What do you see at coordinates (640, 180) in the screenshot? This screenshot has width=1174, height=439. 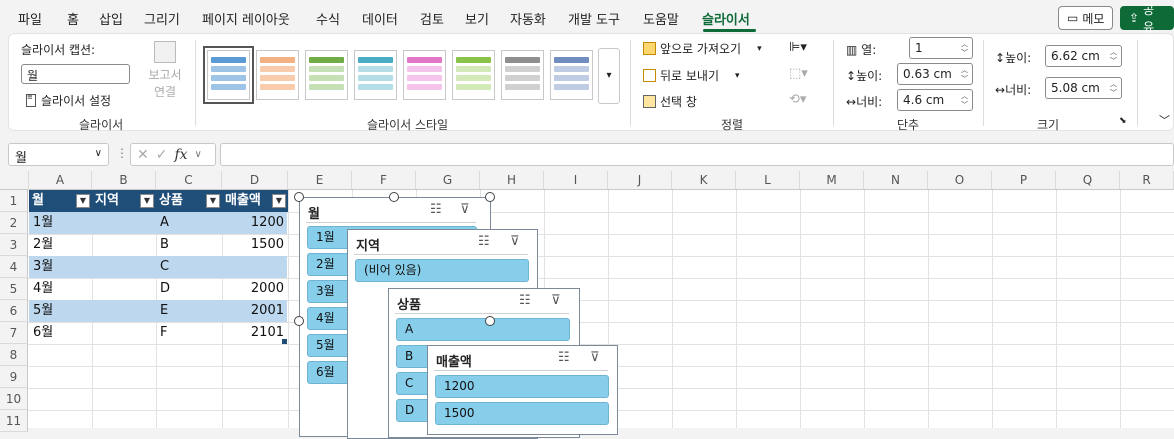 I see `col-header-j: J` at bounding box center [640, 180].